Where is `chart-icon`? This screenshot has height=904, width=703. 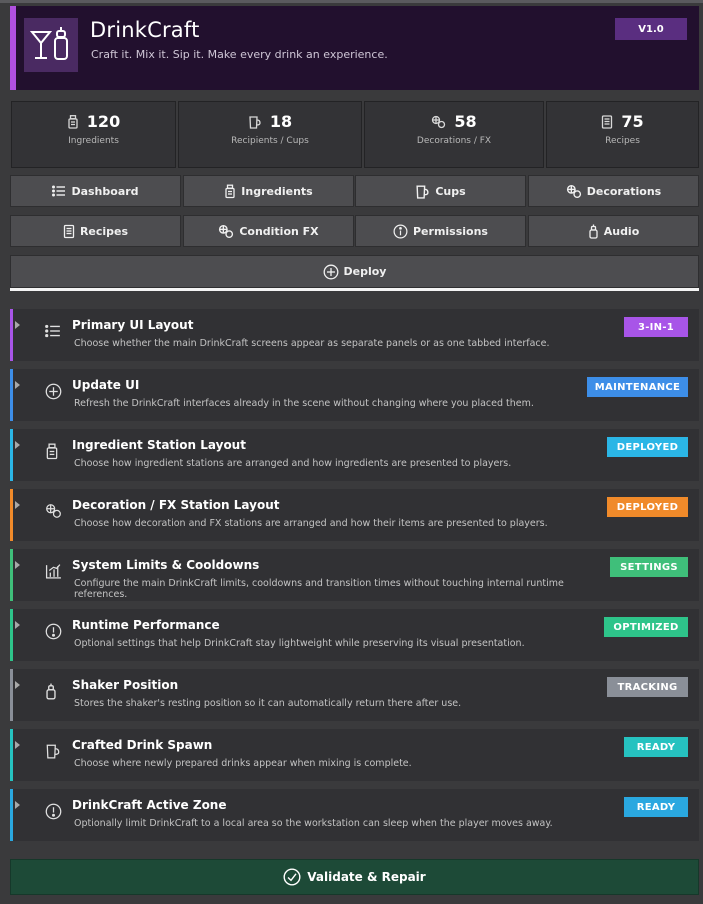
chart-icon is located at coordinates (53, 573).